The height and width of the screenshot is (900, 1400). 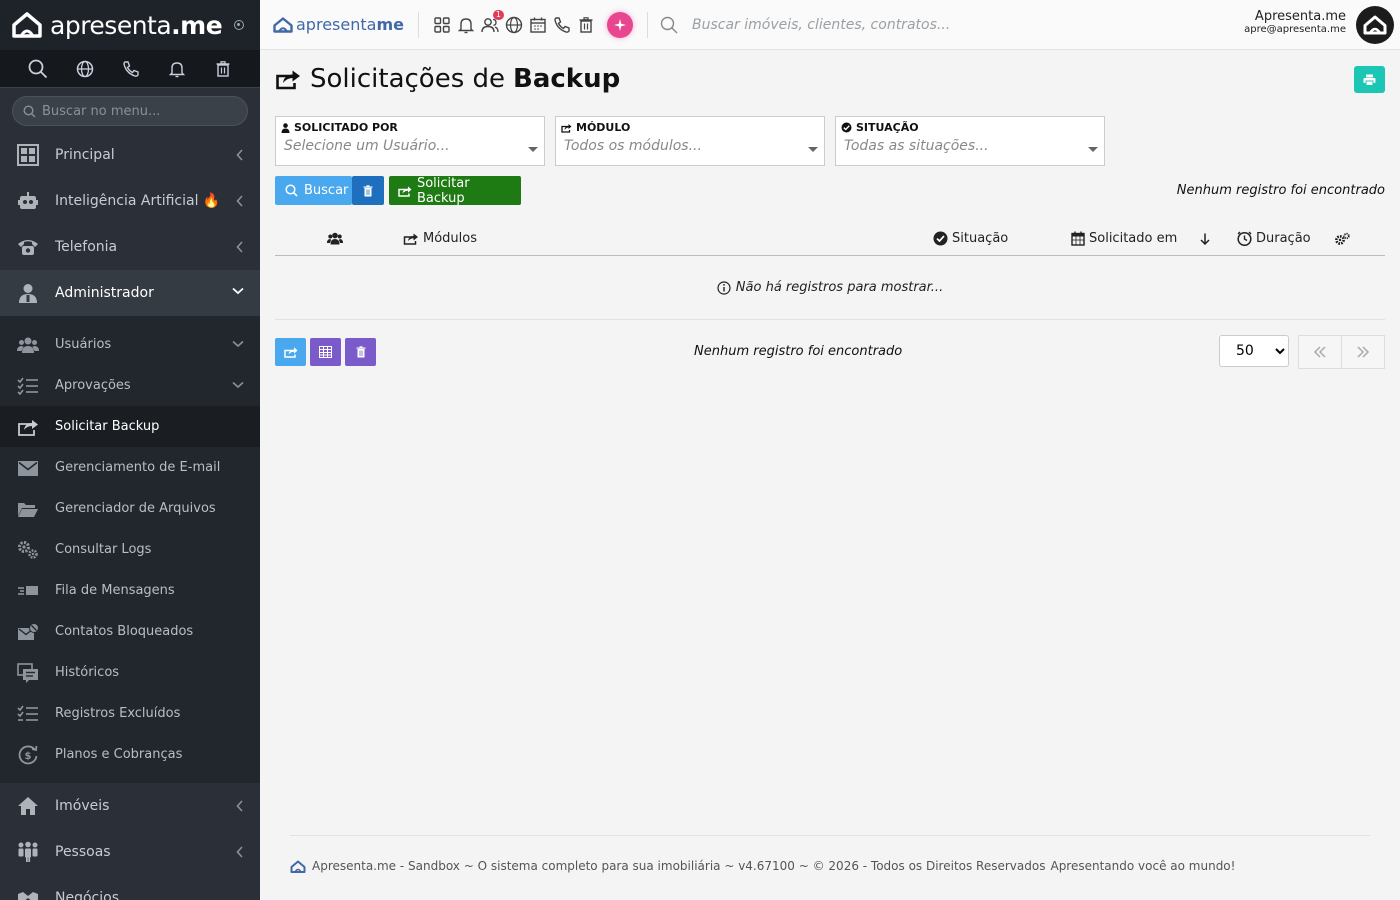 I want to click on sidebar-item-negocios: Negócios, so click(x=130, y=887).